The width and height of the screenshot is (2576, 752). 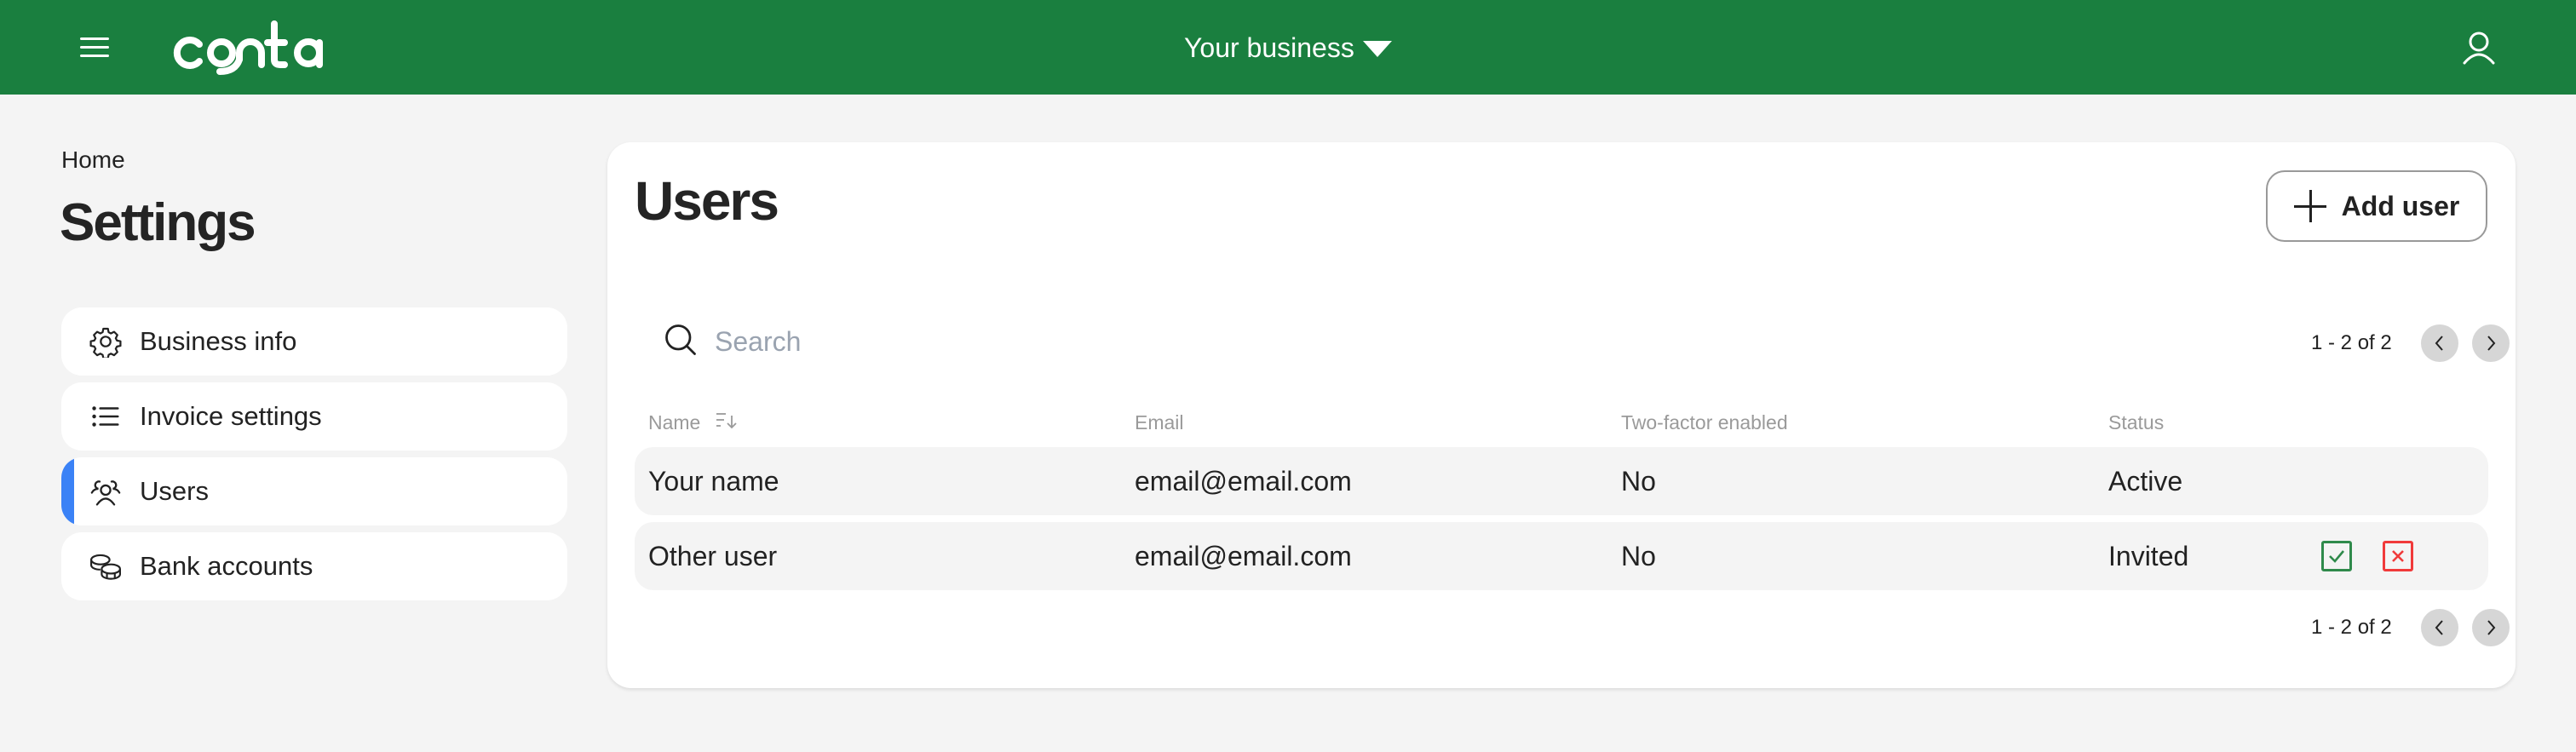 I want to click on column-header-email: Email, so click(x=1159, y=421).